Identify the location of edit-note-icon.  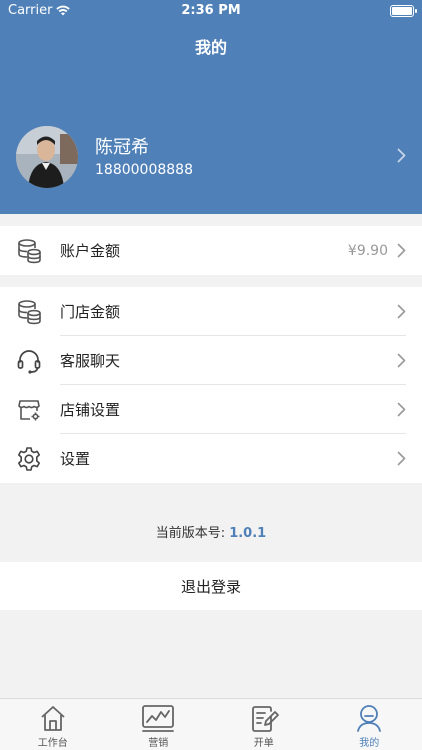
(265, 719).